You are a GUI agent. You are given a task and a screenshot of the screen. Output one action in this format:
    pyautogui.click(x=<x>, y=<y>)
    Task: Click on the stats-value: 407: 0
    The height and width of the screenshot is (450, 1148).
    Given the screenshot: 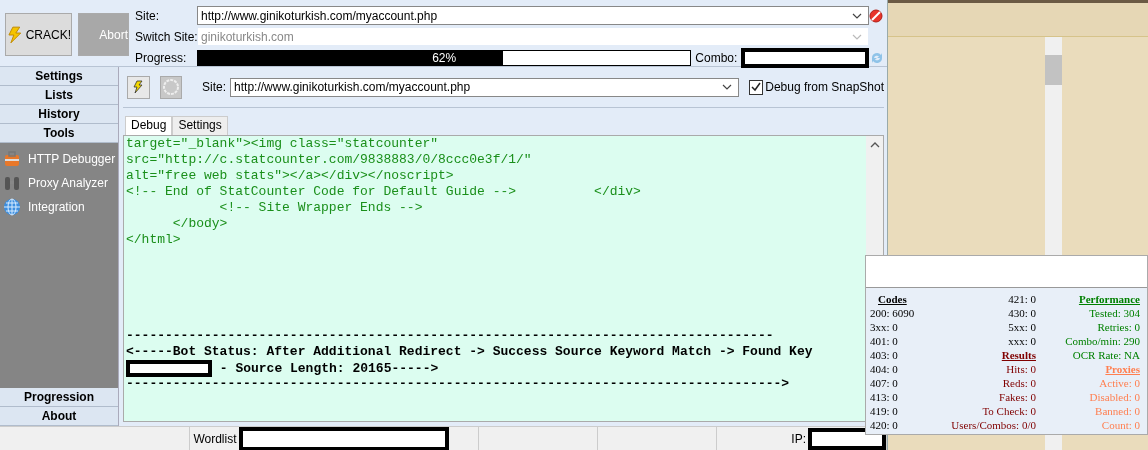 What is the action you would take?
    pyautogui.click(x=884, y=383)
    